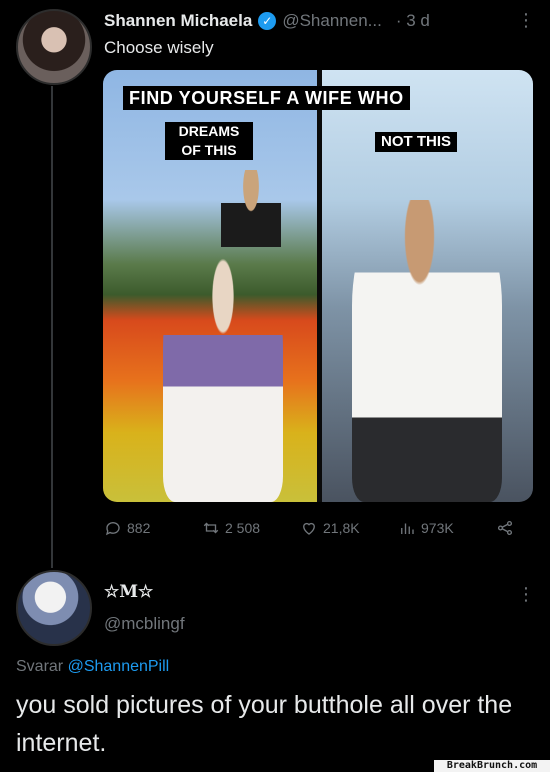  What do you see at coordinates (159, 47) in the screenshot?
I see `tweet-text: Choose wisely` at bounding box center [159, 47].